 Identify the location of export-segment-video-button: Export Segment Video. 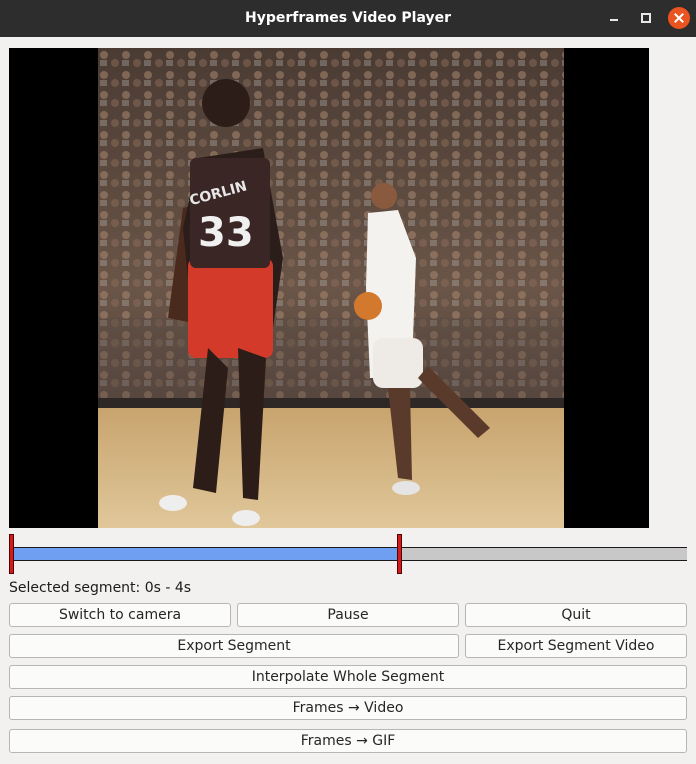
(576, 646).